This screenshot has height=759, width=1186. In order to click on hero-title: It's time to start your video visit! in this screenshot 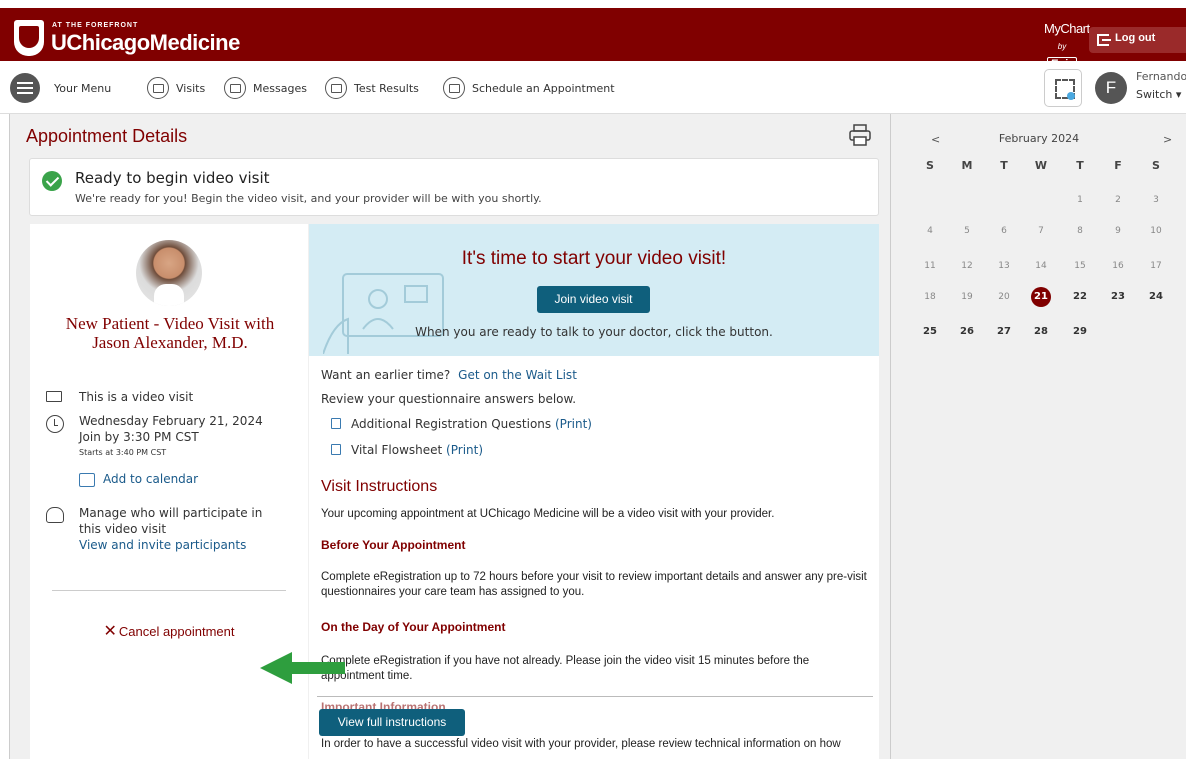, I will do `click(594, 258)`.